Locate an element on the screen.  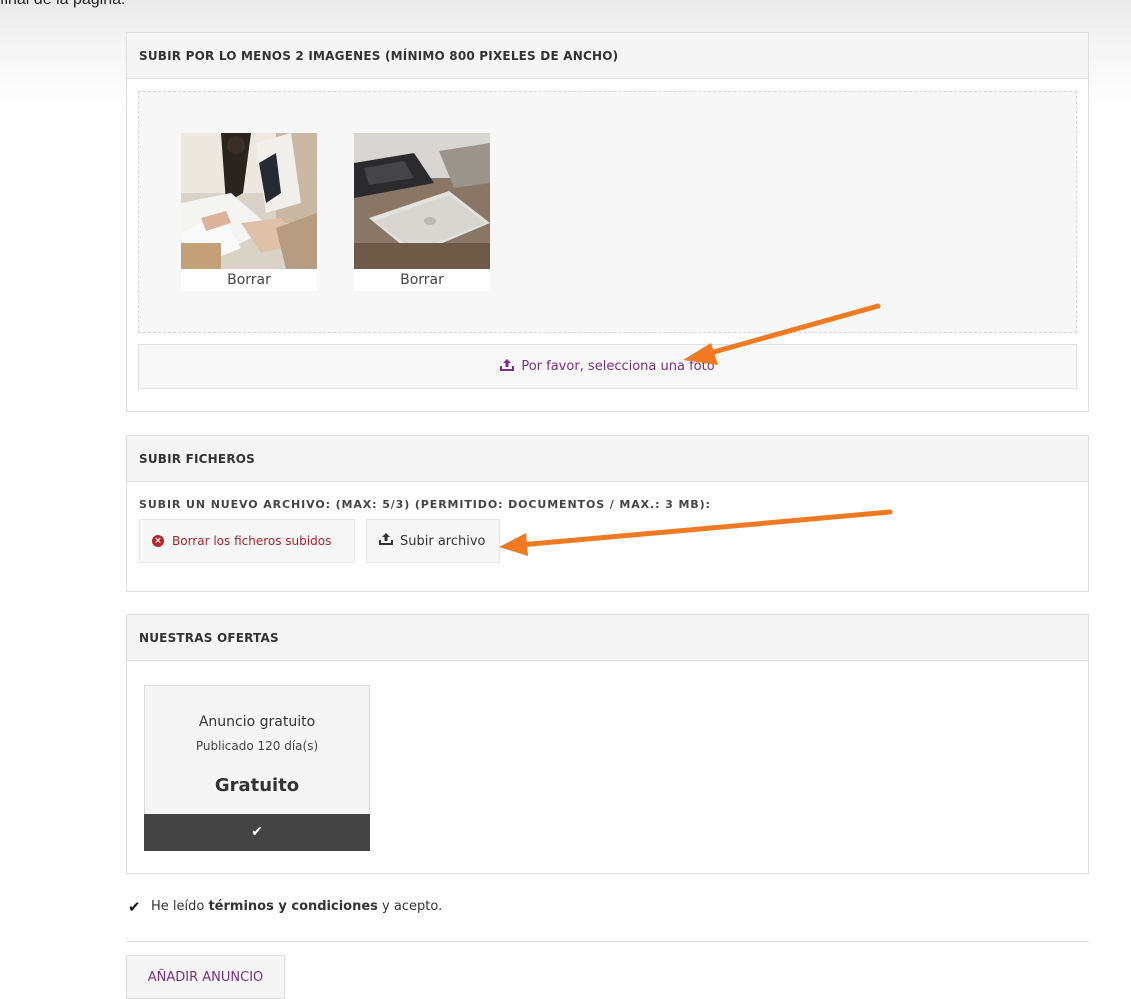
upload-file-button: Subir archivo is located at coordinates (433, 541).